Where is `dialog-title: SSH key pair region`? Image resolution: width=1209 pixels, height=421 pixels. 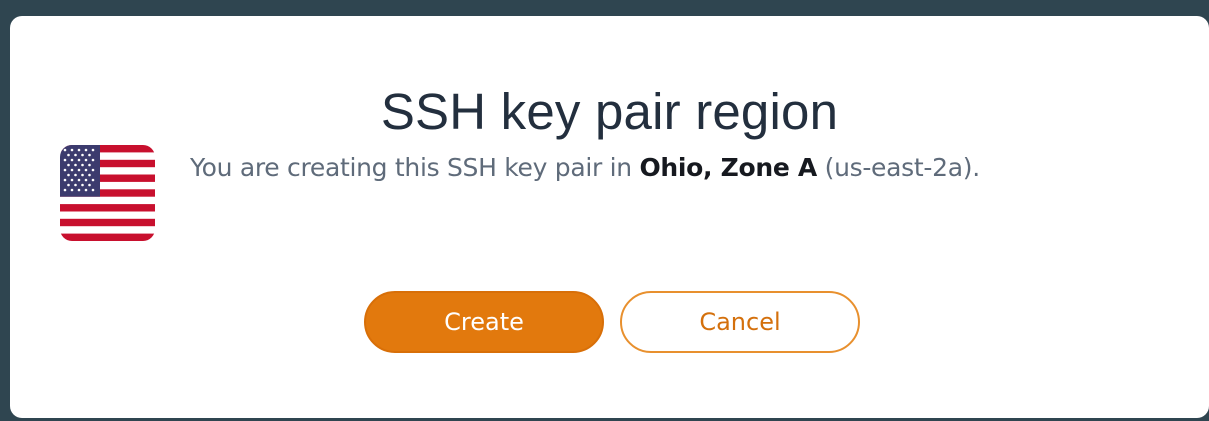 dialog-title: SSH key pair region is located at coordinates (609, 111).